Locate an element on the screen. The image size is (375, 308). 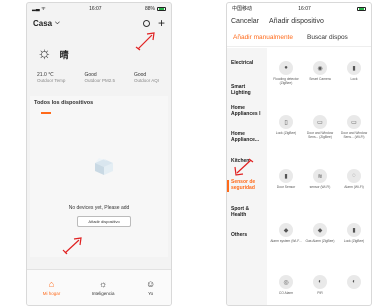
bottom-tabbar: ⌂ Mi hogar ☼ Inteligencia ☺ Yo is located at coordinates (99, 287).